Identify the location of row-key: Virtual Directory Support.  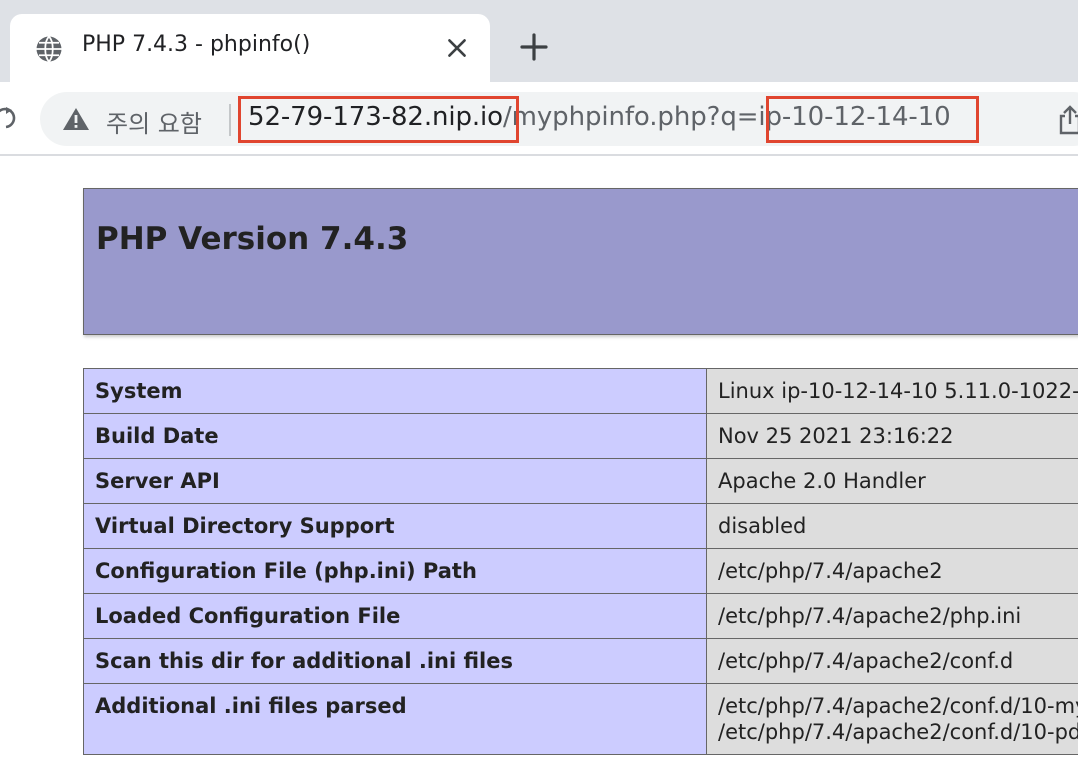
(395, 526).